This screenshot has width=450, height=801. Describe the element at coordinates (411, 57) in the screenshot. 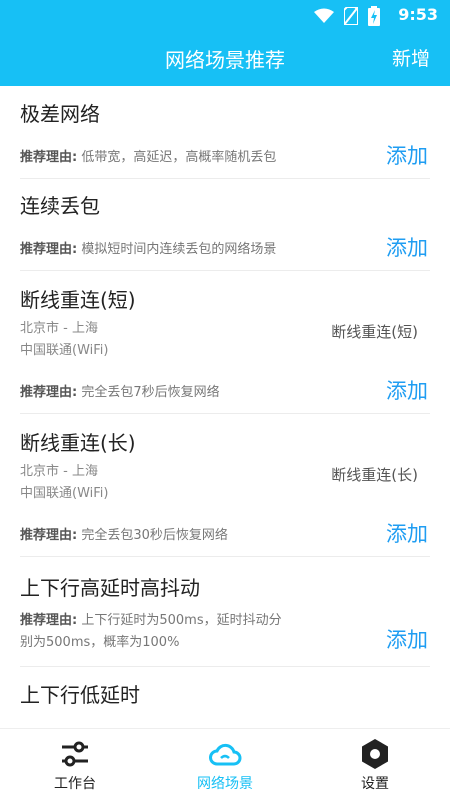

I see `add-new-button: 新增` at that location.